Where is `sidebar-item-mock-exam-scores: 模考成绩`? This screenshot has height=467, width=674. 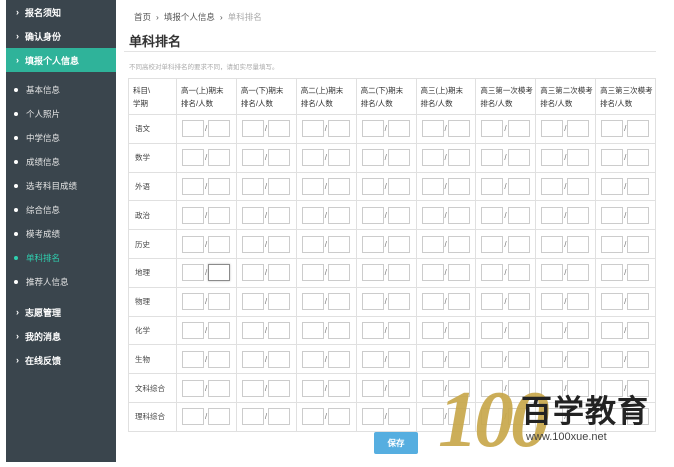 sidebar-item-mock-exam-scores: 模考成绩 is located at coordinates (61, 234).